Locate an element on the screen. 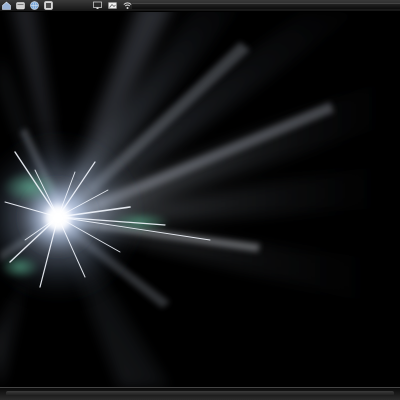 The height and width of the screenshot is (400, 400). wifi-icon is located at coordinates (127, 5).